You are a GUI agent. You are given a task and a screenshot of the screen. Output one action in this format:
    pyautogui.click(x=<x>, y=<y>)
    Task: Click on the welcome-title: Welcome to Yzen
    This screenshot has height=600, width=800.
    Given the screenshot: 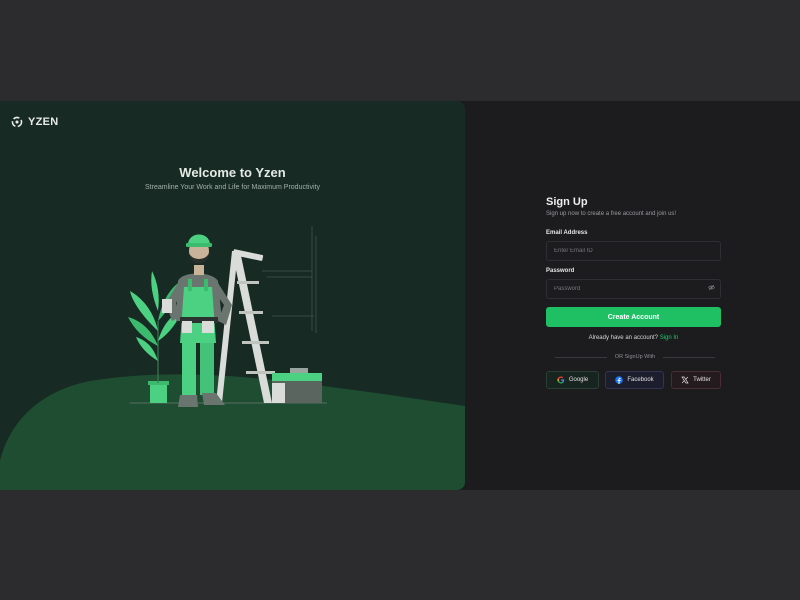 What is the action you would take?
    pyautogui.click(x=232, y=172)
    